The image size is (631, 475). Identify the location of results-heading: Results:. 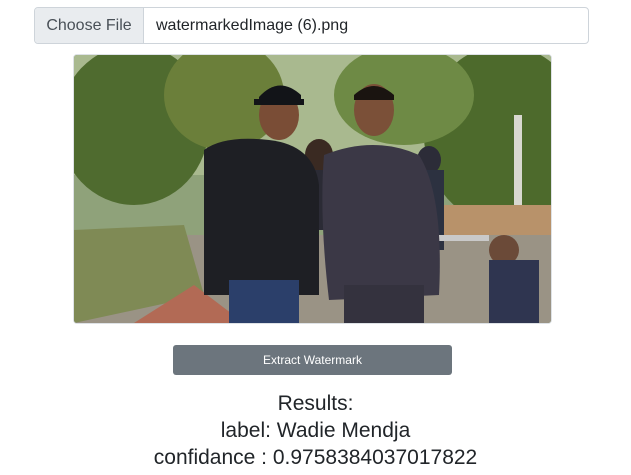
(315, 403).